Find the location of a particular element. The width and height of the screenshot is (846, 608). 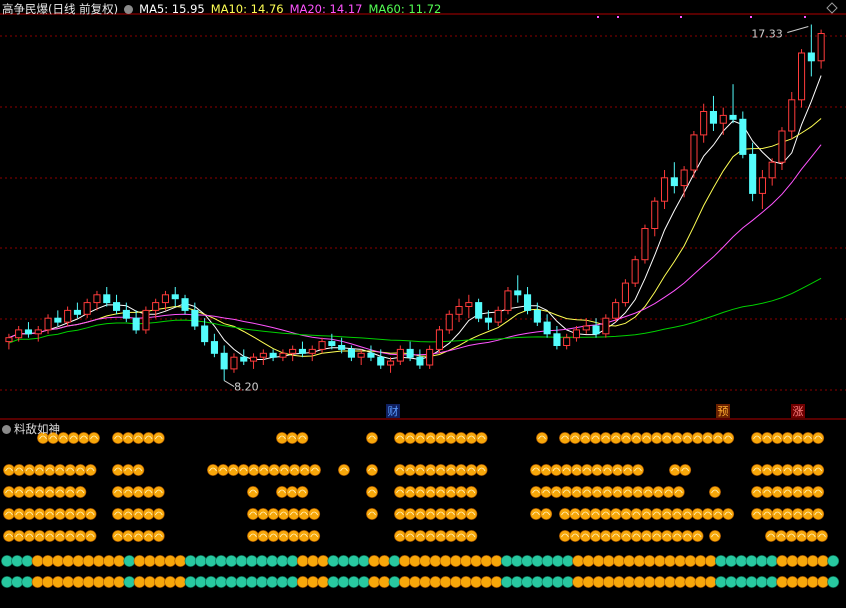

settings-toggle-icon is located at coordinates (129, 9).